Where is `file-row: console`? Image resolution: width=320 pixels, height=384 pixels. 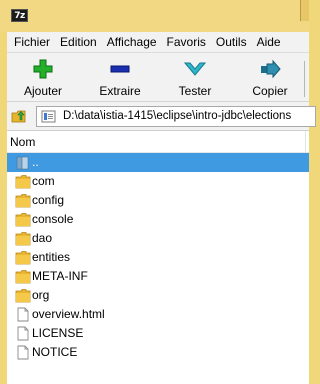
file-row: console is located at coordinates (158, 219).